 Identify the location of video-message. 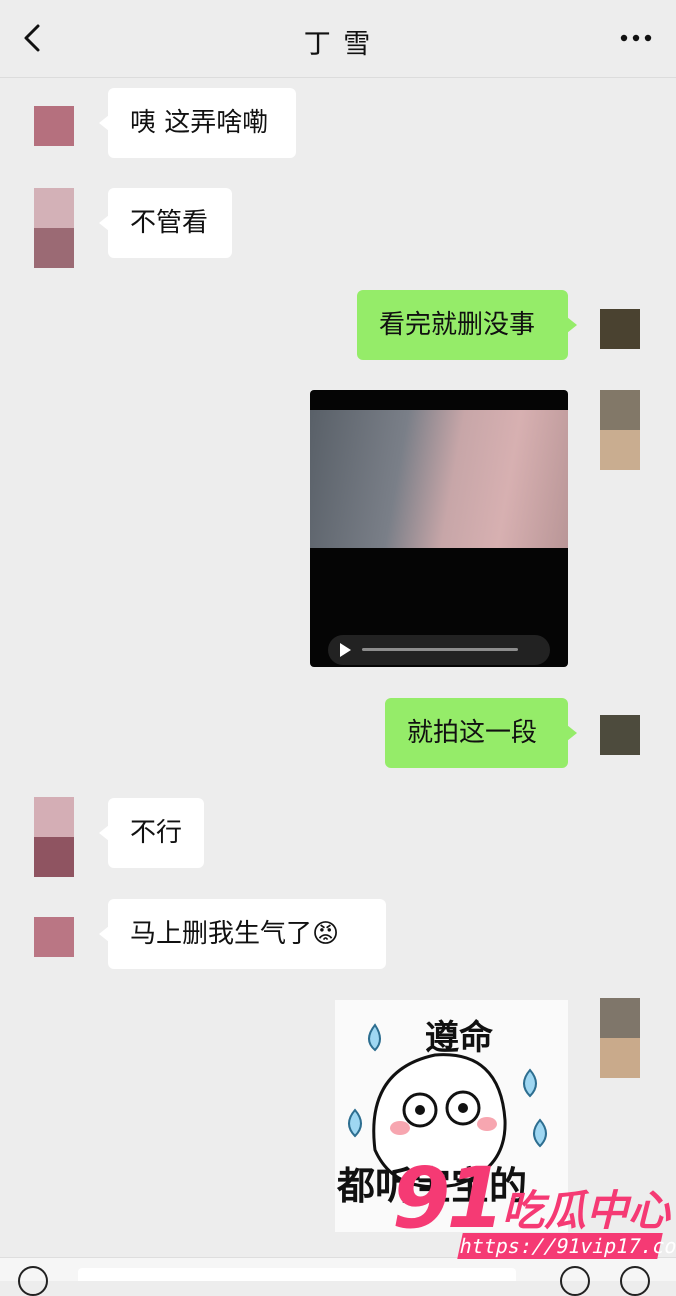
(439, 528).